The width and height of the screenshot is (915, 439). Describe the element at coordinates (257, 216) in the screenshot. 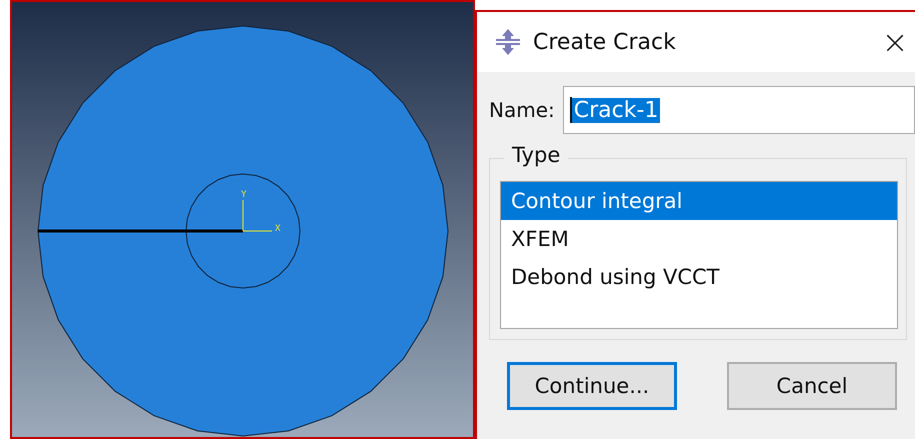

I see `axis-triad` at that location.